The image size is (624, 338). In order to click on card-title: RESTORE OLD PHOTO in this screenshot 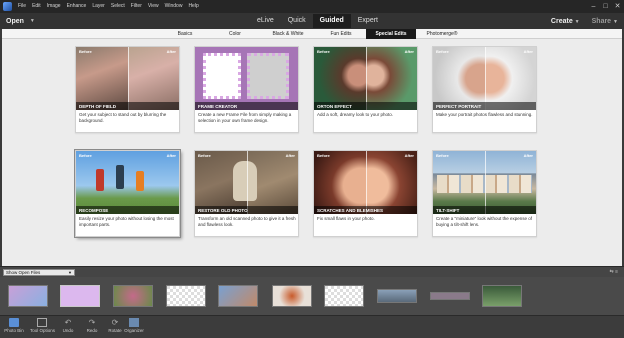, I will do `click(223, 210)`.